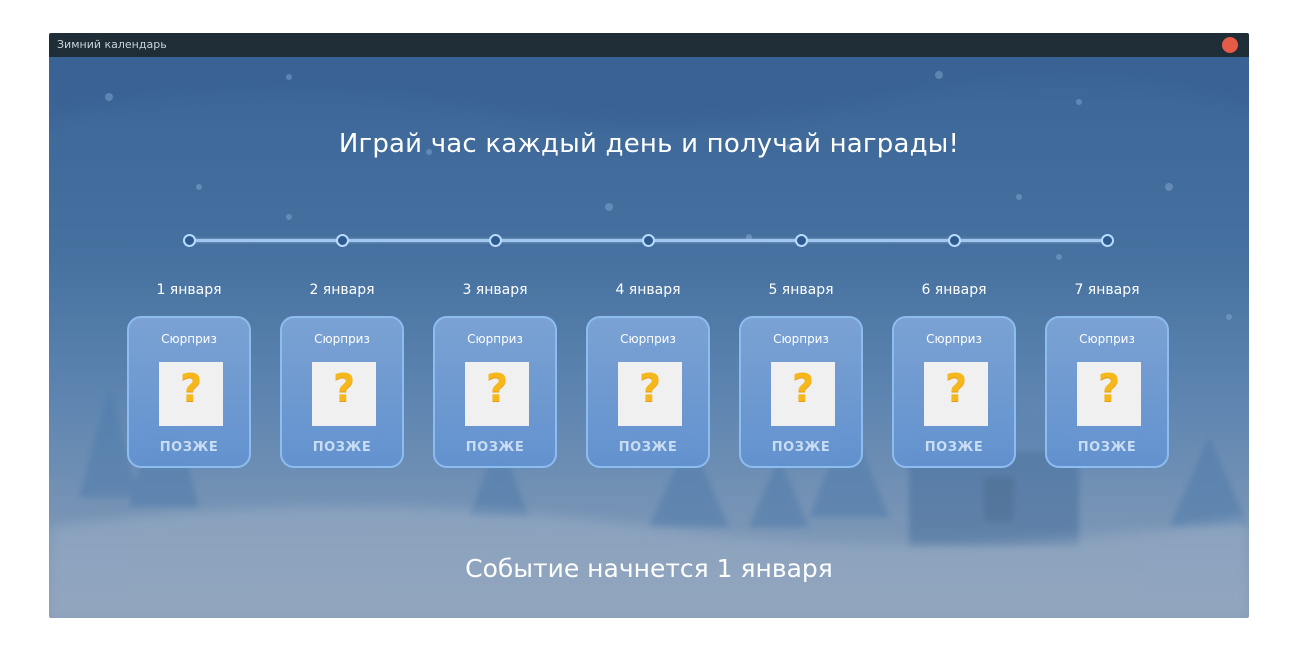  I want to click on close-icon, so click(1230, 45).